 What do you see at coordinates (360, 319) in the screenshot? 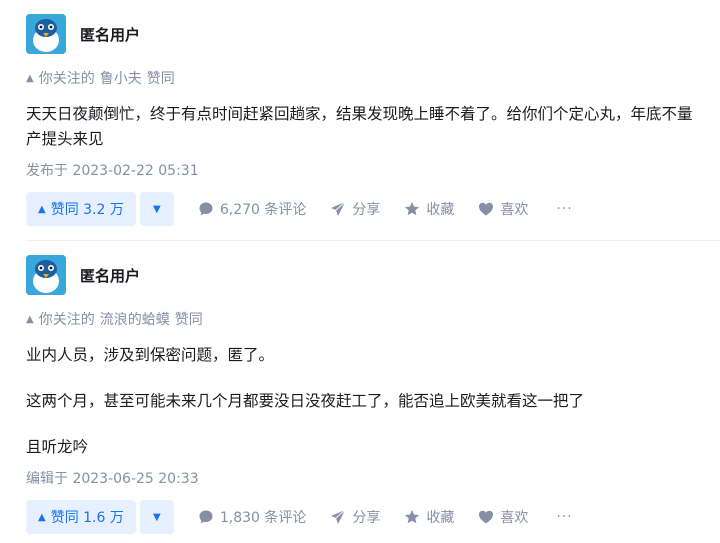
I see `follow-activity: ▲ 你关注的 流浪的蛤蟆 赞同` at bounding box center [360, 319].